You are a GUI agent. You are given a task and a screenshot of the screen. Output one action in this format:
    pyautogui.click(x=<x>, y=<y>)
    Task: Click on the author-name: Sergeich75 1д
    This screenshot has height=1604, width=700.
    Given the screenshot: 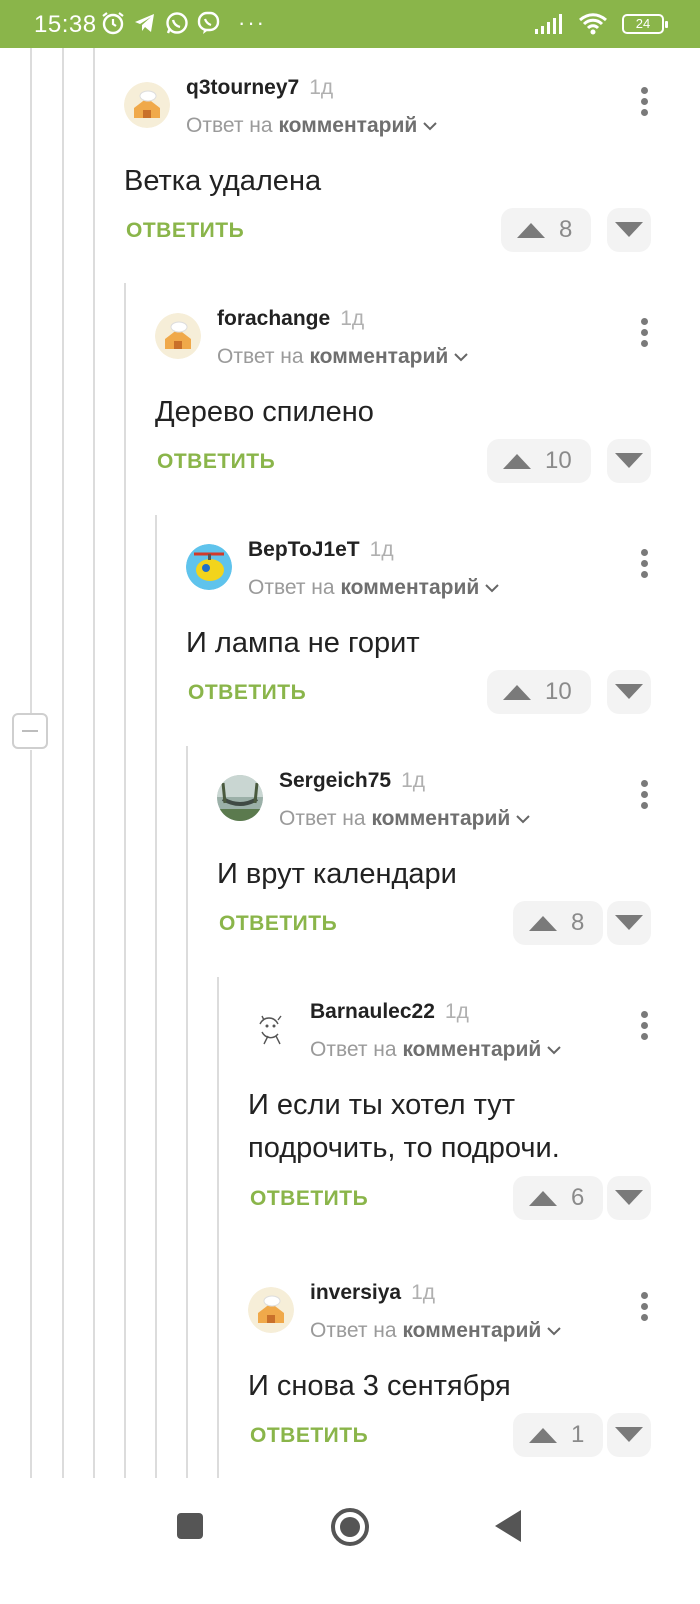 What is the action you would take?
    pyautogui.click(x=352, y=781)
    